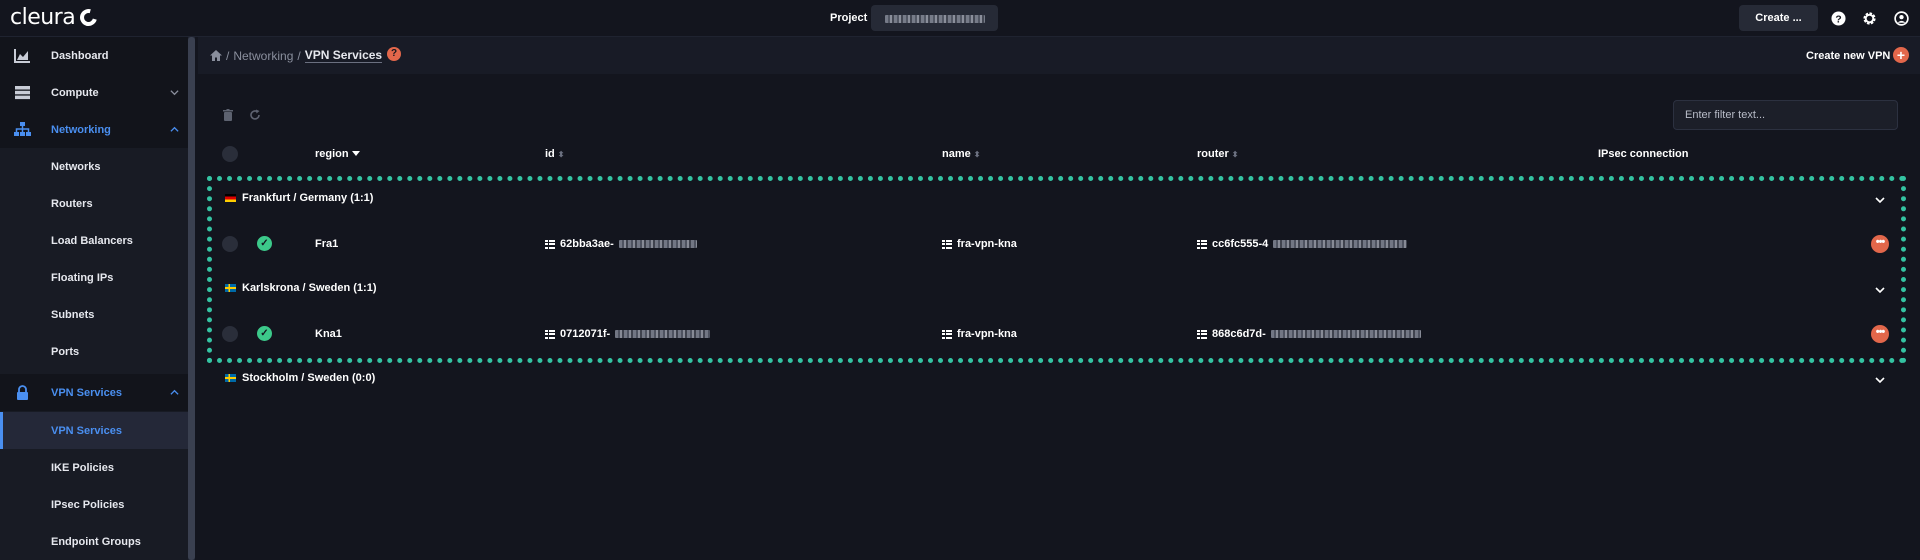  Describe the element at coordinates (550, 154) in the screenshot. I see `column-header-label: id` at that location.